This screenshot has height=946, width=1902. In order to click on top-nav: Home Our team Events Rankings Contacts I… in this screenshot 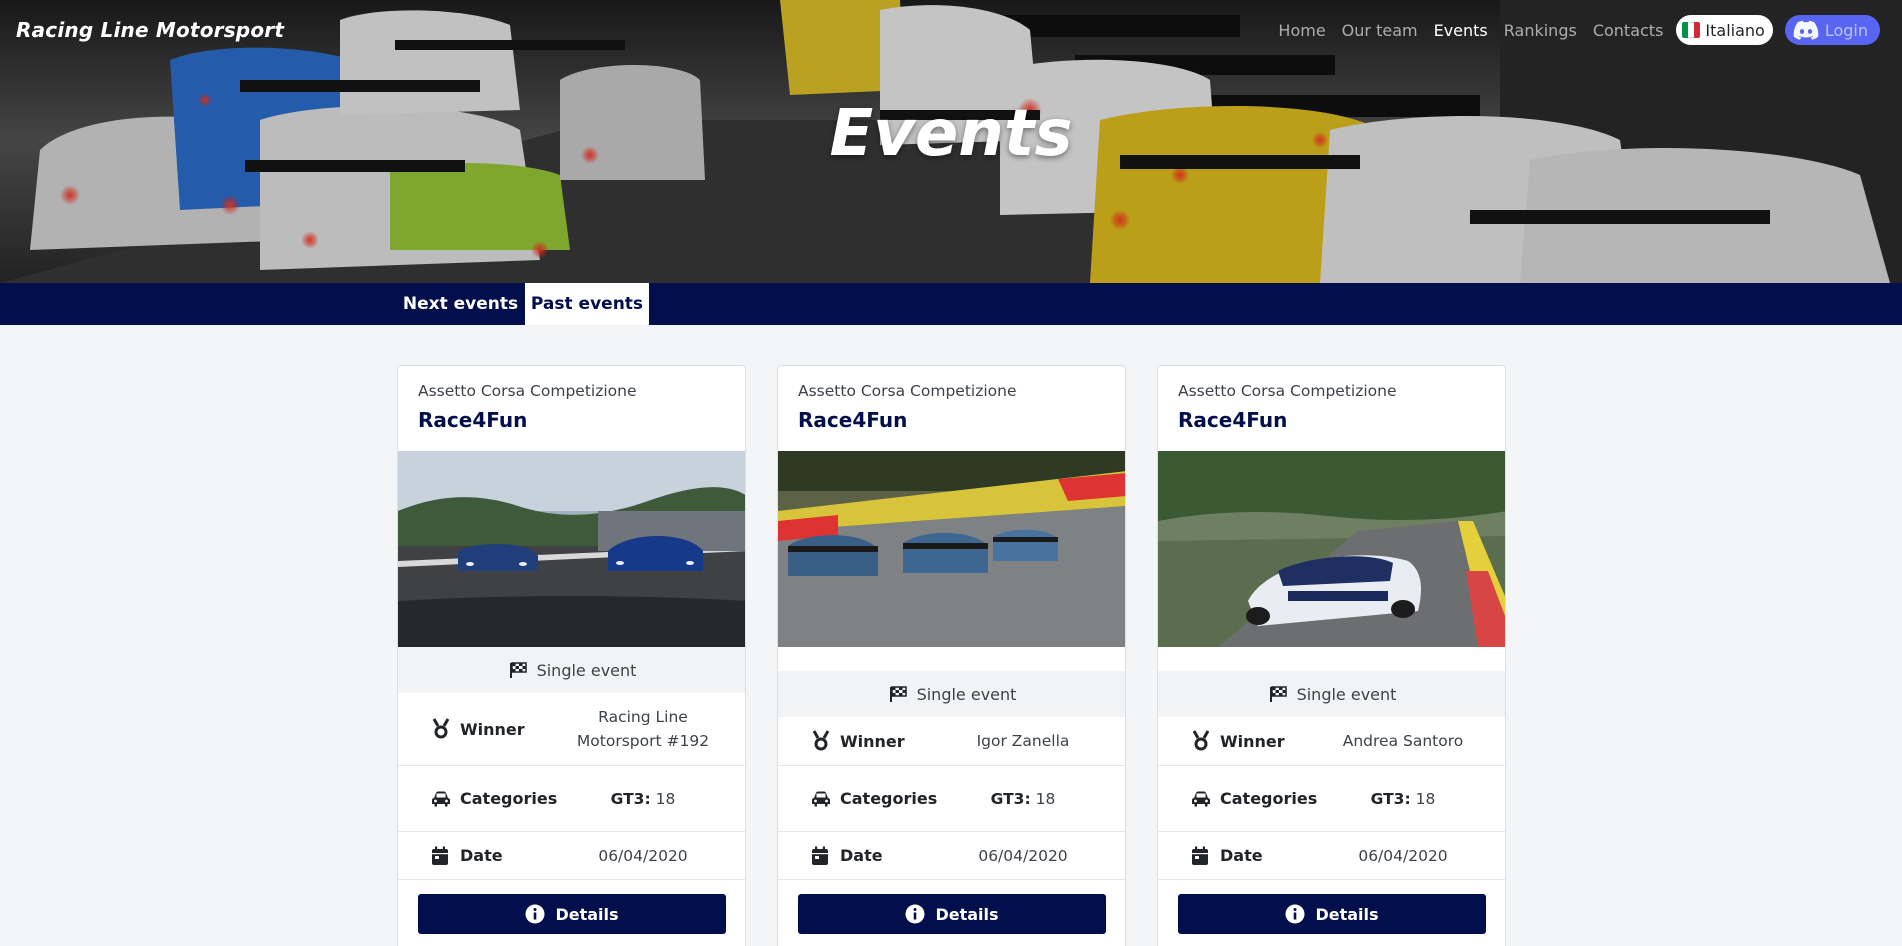, I will do `click(1571, 30)`.